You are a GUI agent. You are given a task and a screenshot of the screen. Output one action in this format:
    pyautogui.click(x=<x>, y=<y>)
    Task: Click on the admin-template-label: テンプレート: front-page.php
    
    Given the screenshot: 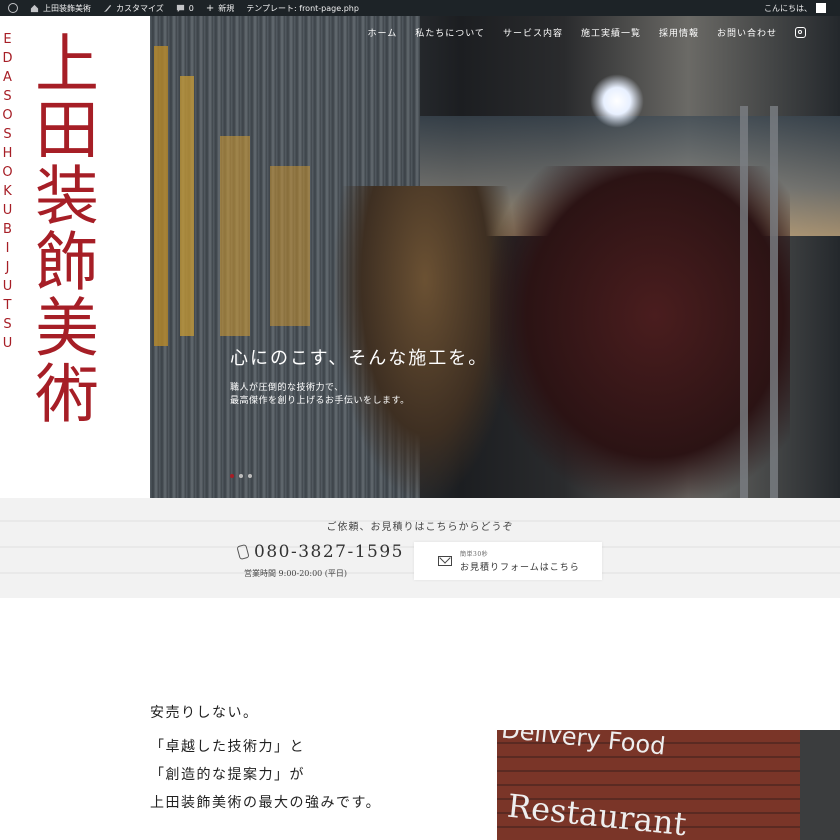 What is the action you would take?
    pyautogui.click(x=302, y=8)
    